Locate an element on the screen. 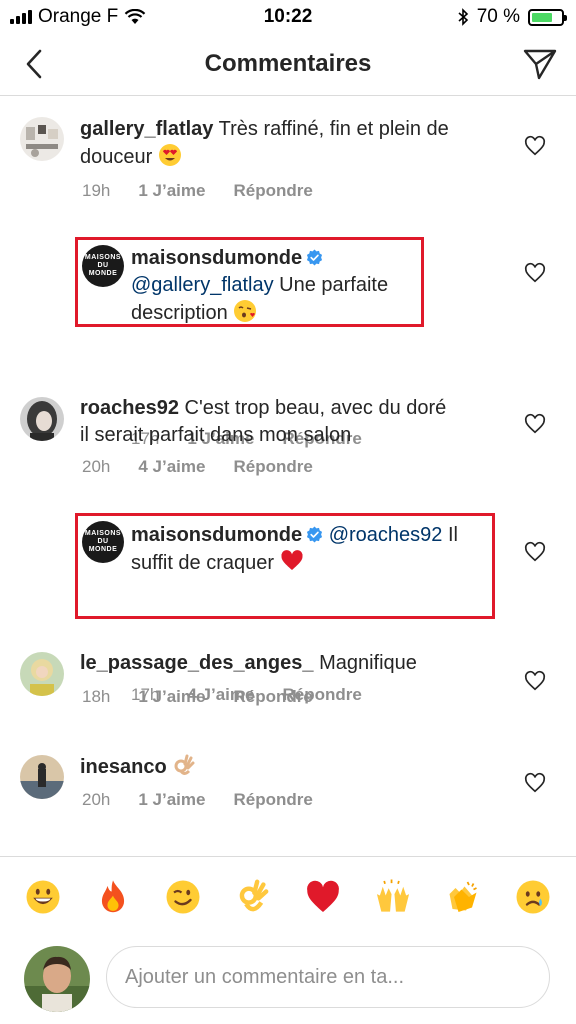  comment-username: roaches92 is located at coordinates (129, 408).